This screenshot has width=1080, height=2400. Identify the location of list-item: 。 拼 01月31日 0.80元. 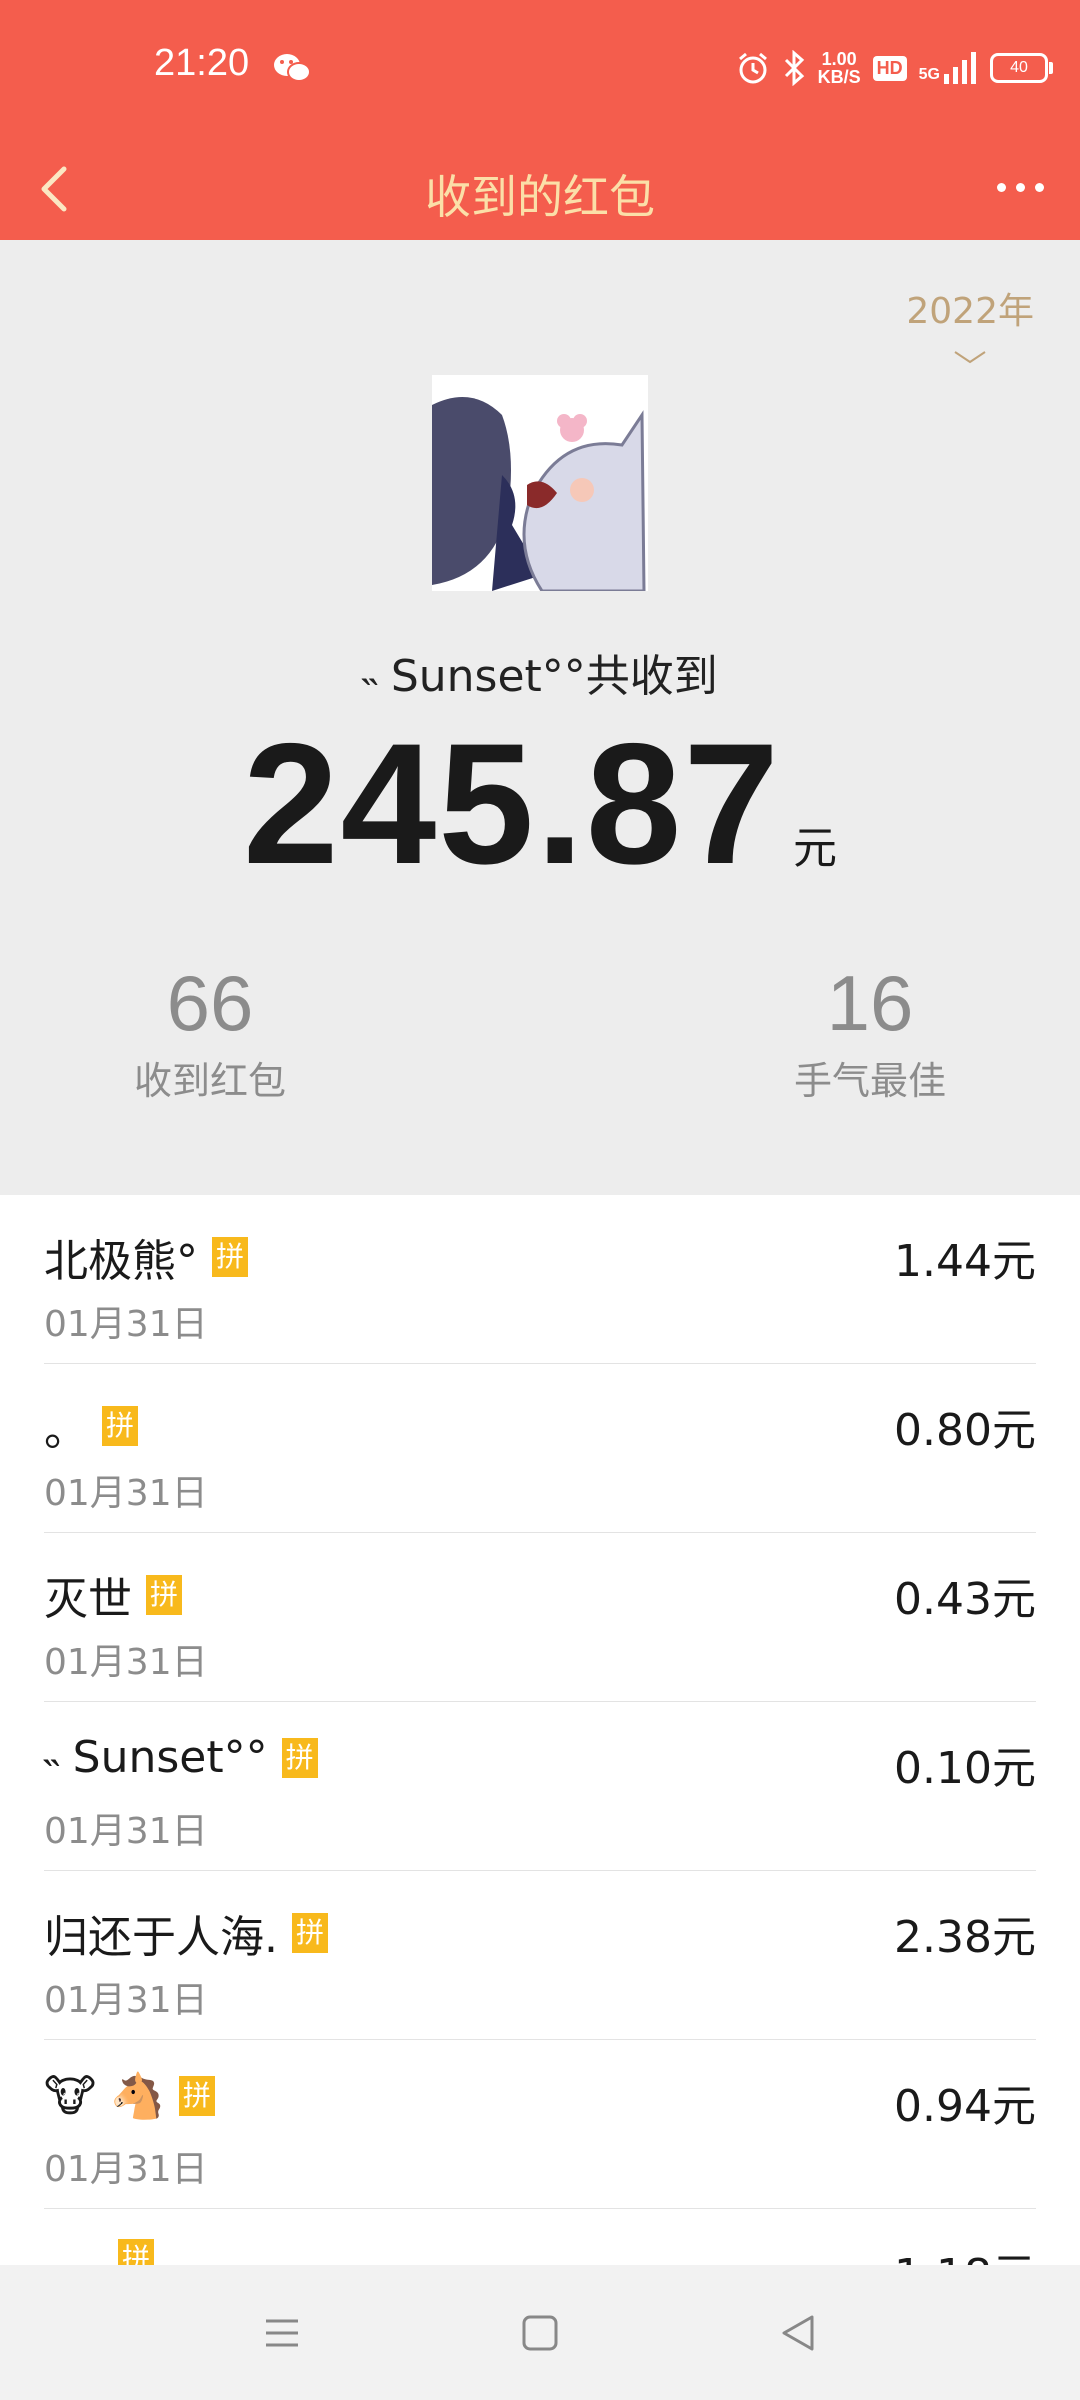
(540, 1448).